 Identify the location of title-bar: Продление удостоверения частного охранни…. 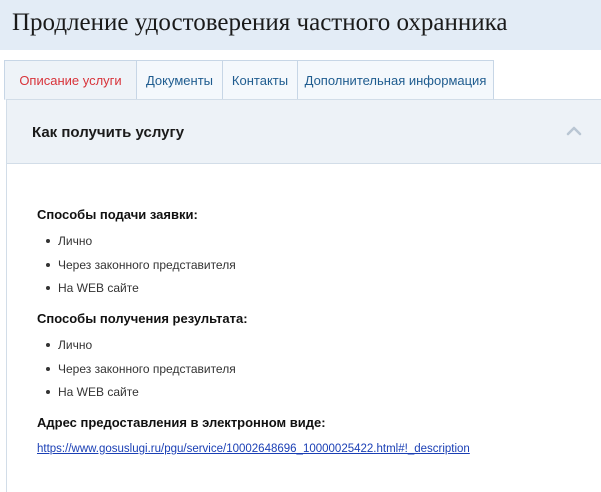
(300, 25).